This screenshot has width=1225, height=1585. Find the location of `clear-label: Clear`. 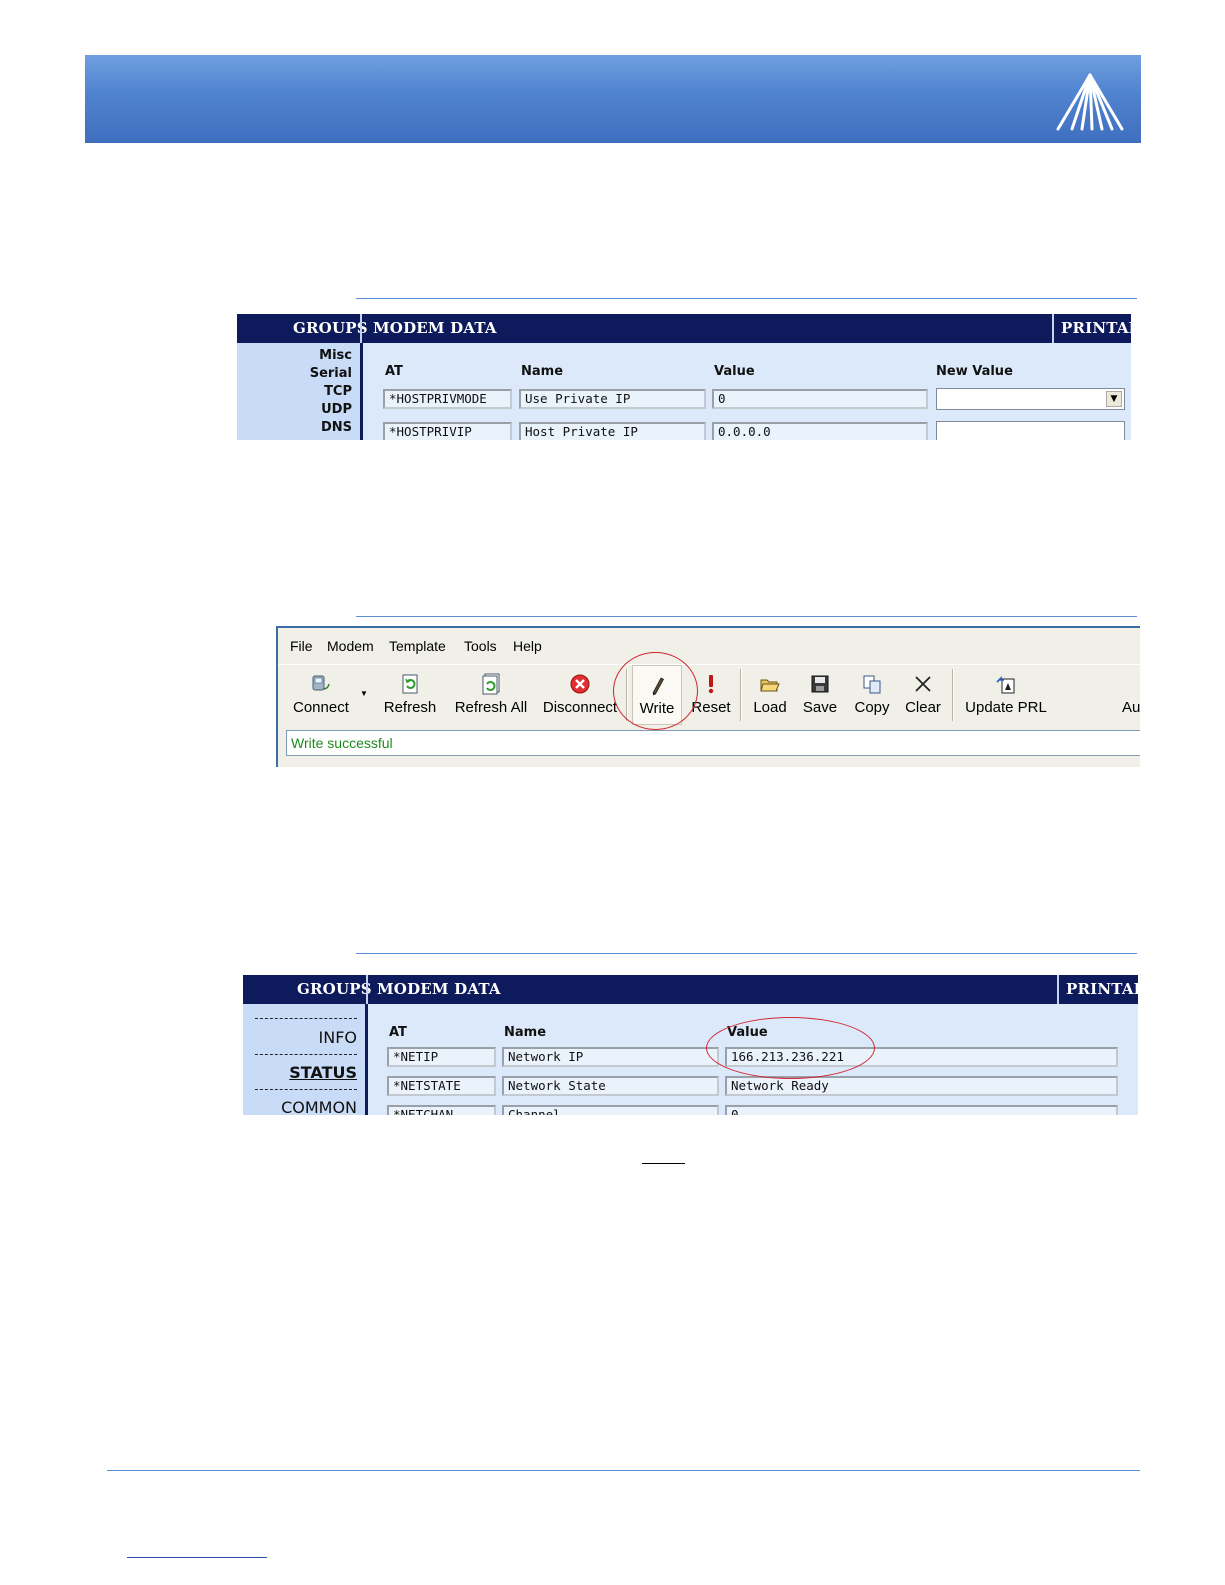

clear-label: Clear is located at coordinates (923, 707).